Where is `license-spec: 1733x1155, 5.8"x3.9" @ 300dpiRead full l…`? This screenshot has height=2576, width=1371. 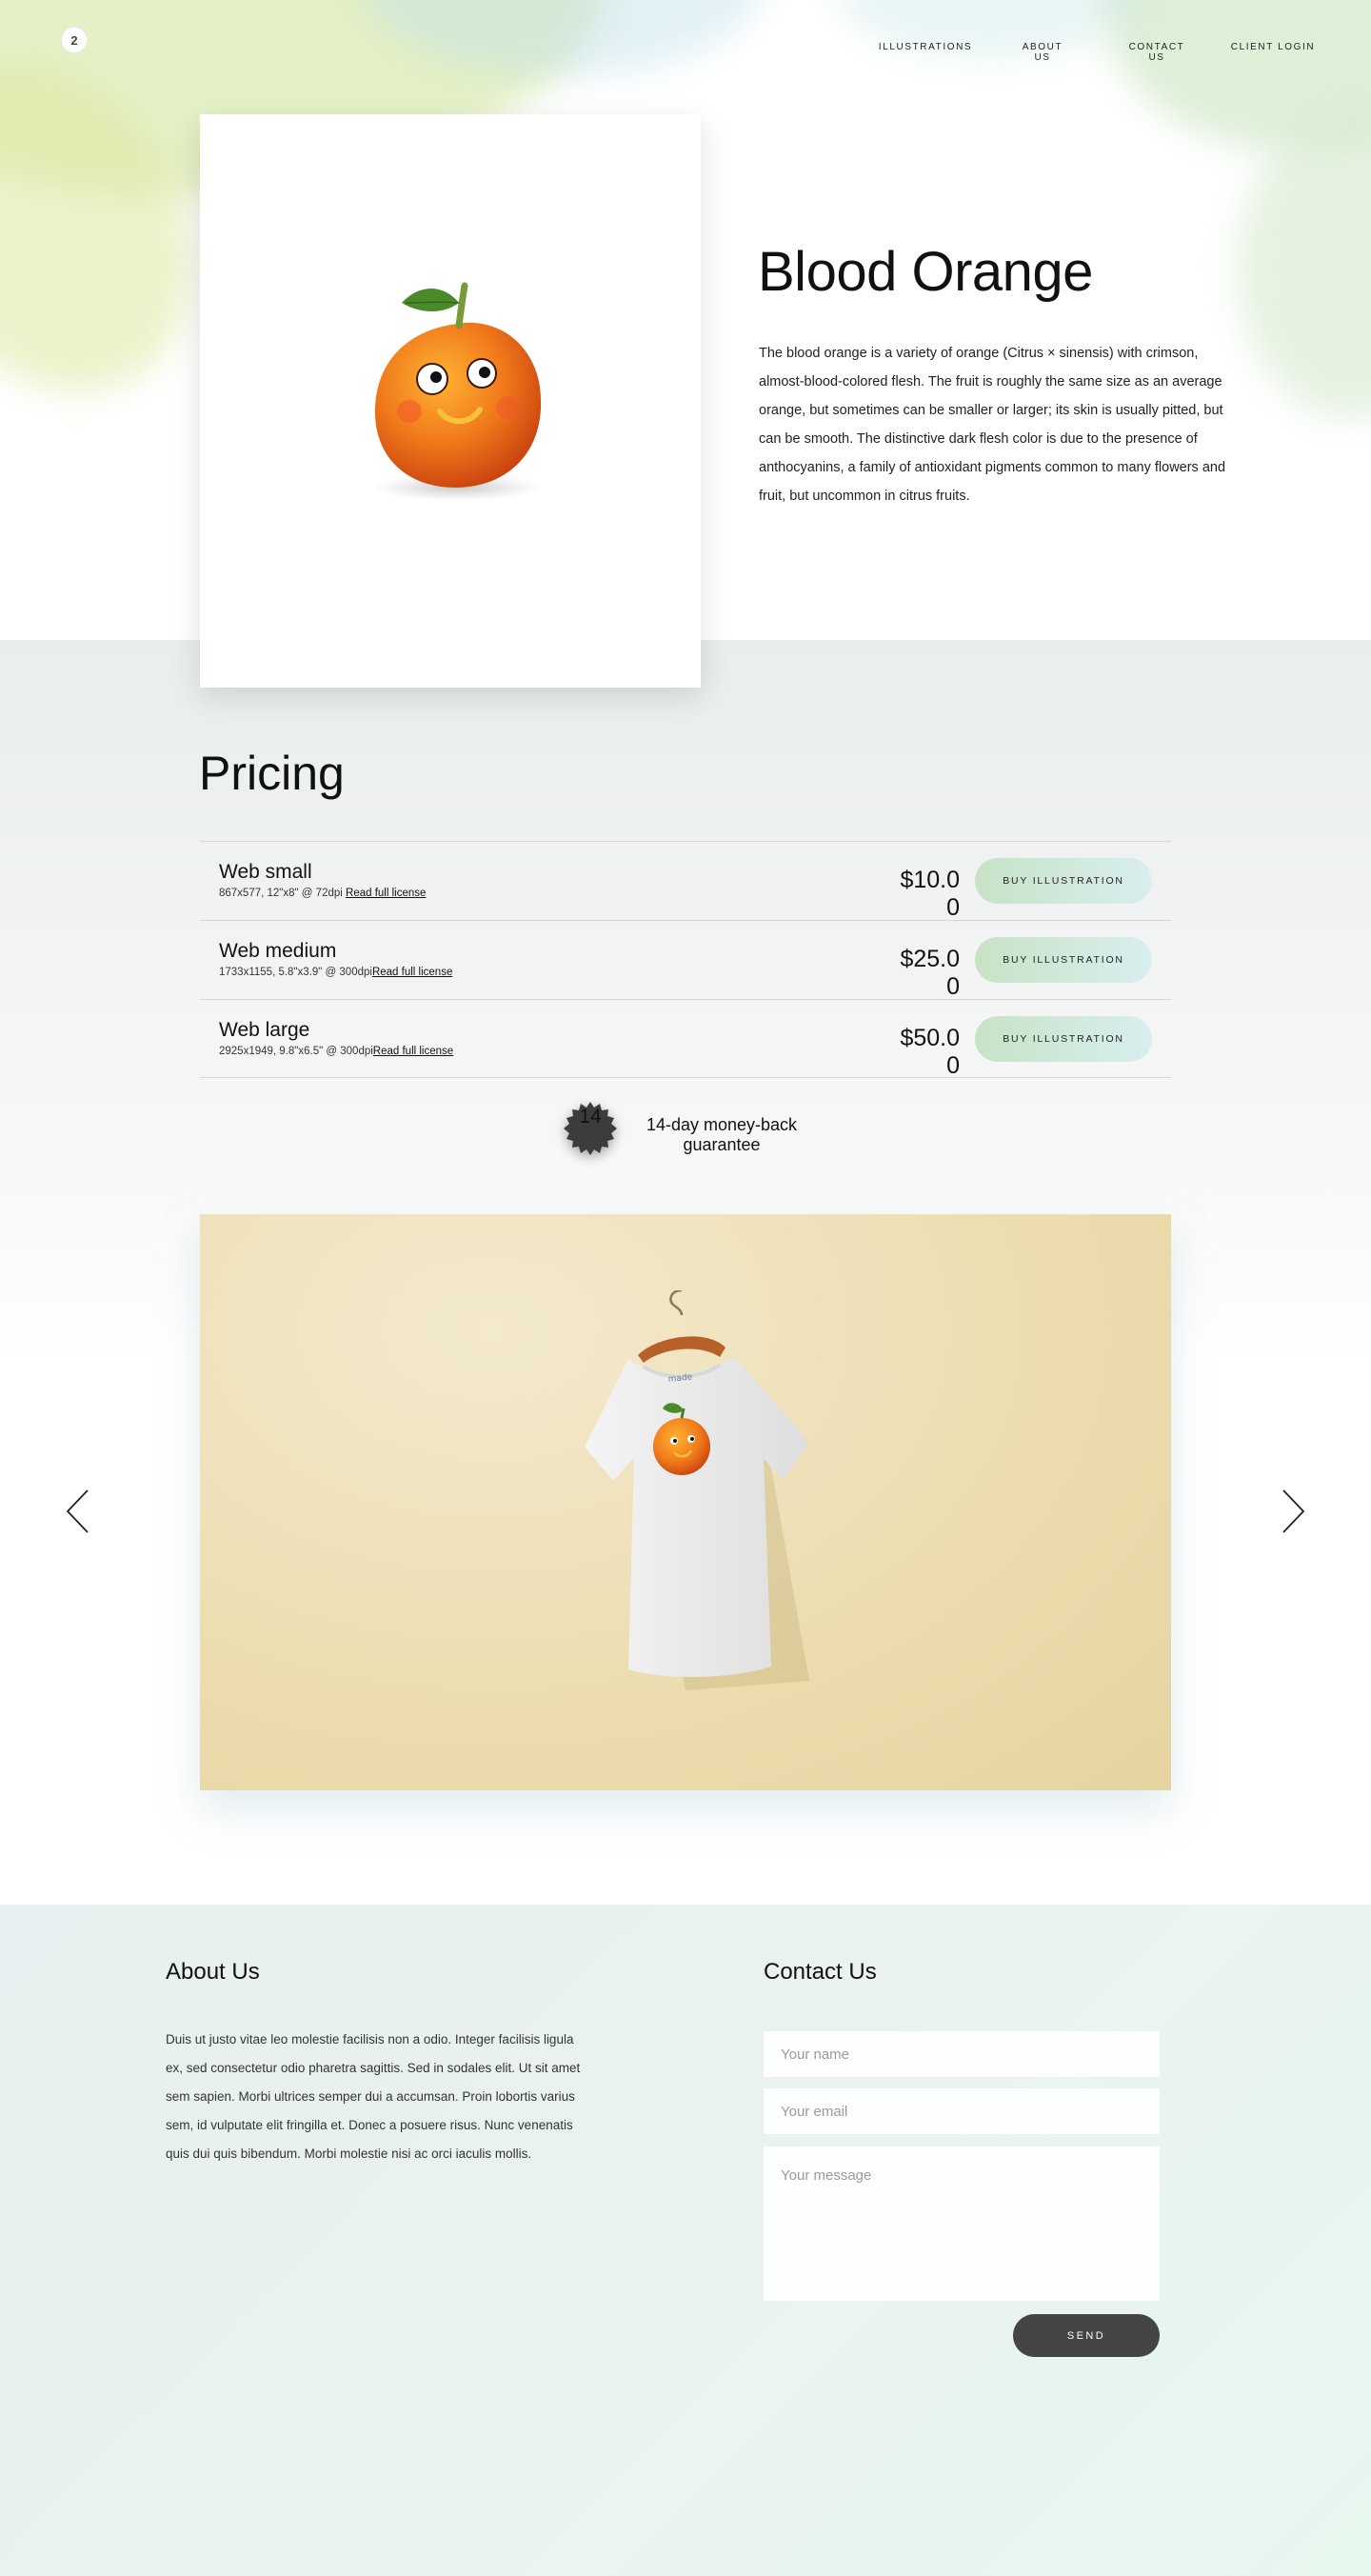 license-spec: 1733x1155, 5.8"x3.9" @ 300dpiRead full l… is located at coordinates (335, 972).